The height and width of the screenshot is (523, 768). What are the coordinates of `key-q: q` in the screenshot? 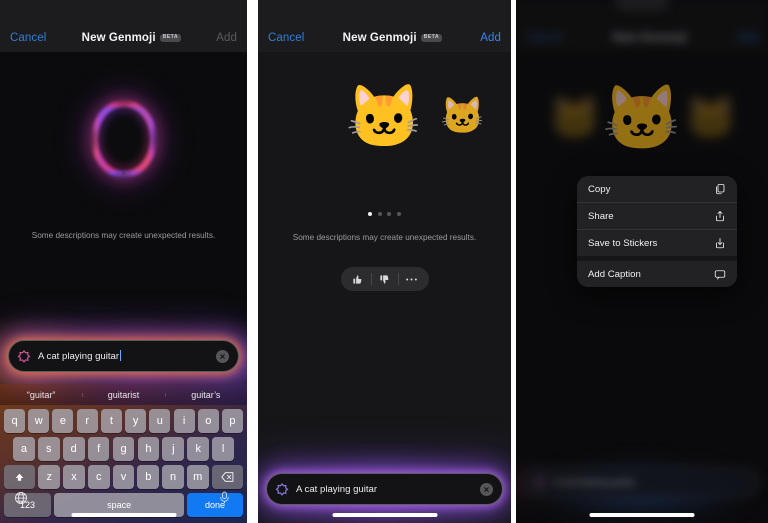 It's located at (15, 421).